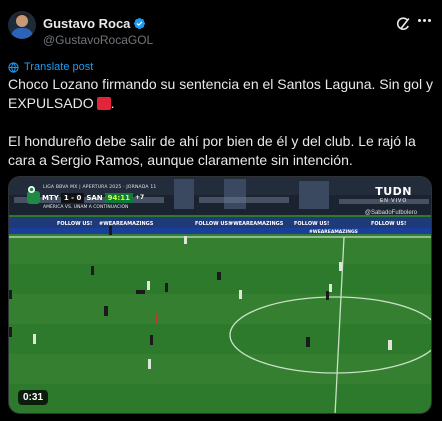 This screenshot has height=421, width=442. I want to click on video-timecode: 0:31, so click(33, 397).